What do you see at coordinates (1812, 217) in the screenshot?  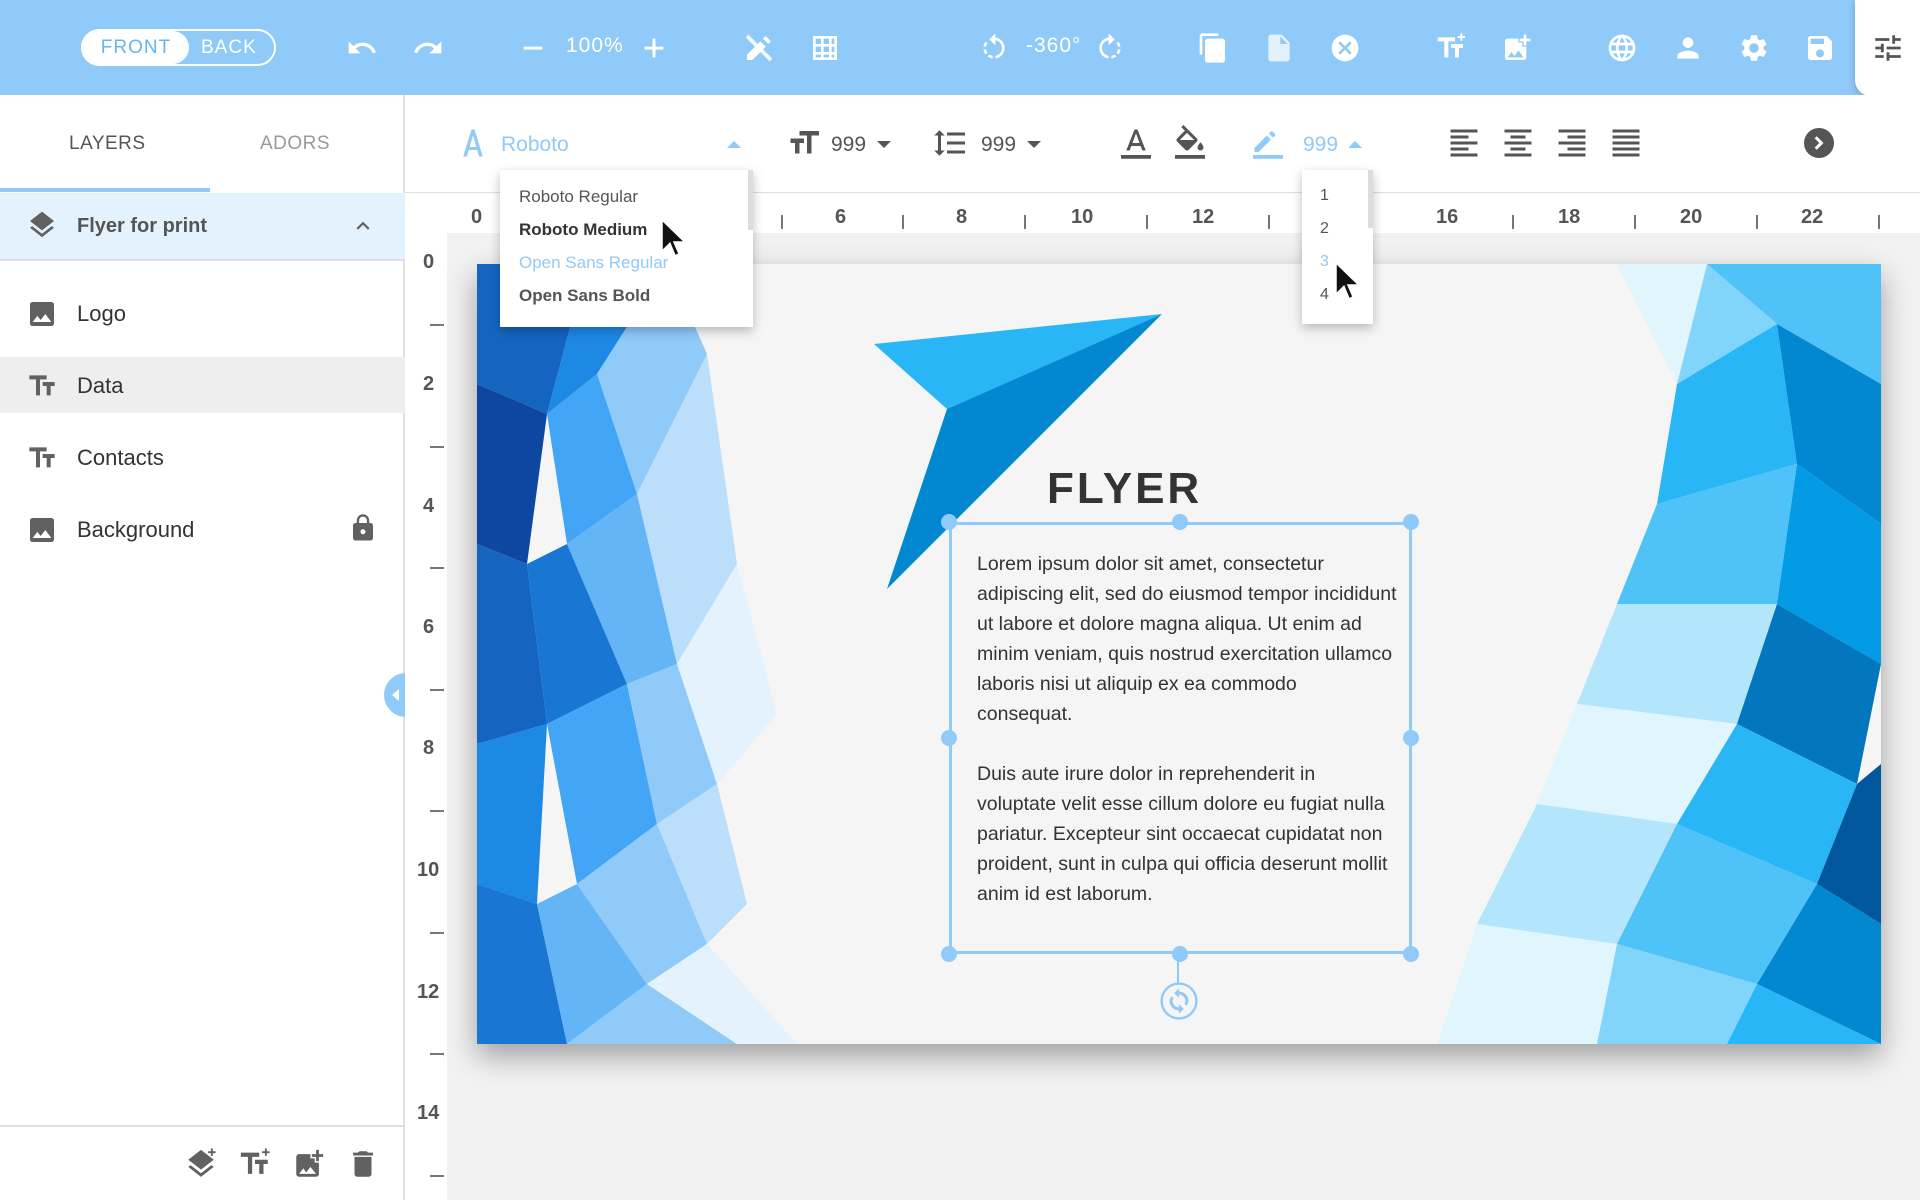 I see `ruler-label: 22` at bounding box center [1812, 217].